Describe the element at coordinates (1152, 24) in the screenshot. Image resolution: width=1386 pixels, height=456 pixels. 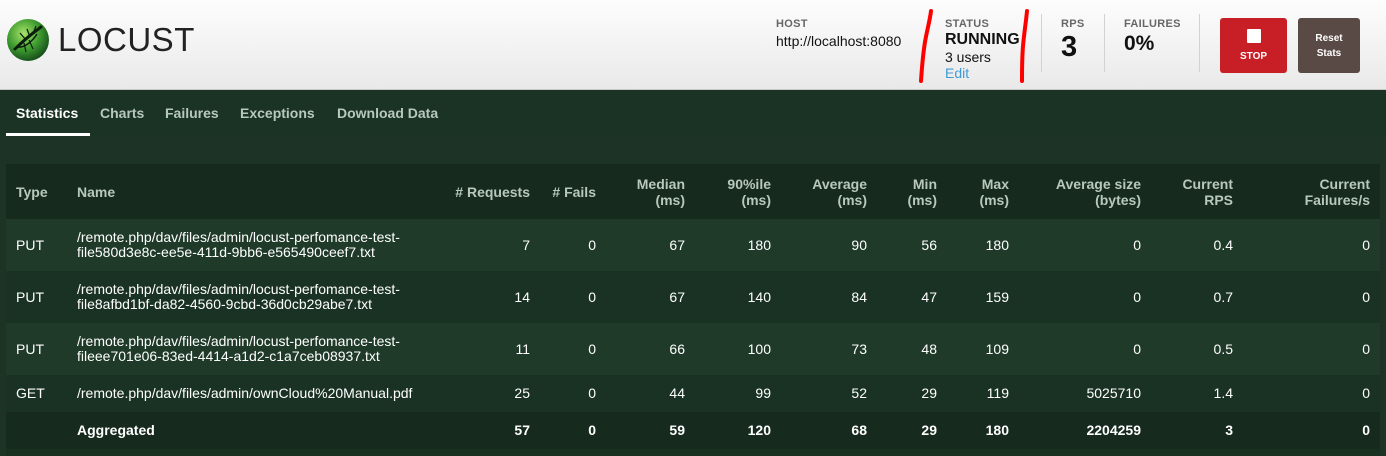
I see `failures-label: FAILURES` at that location.